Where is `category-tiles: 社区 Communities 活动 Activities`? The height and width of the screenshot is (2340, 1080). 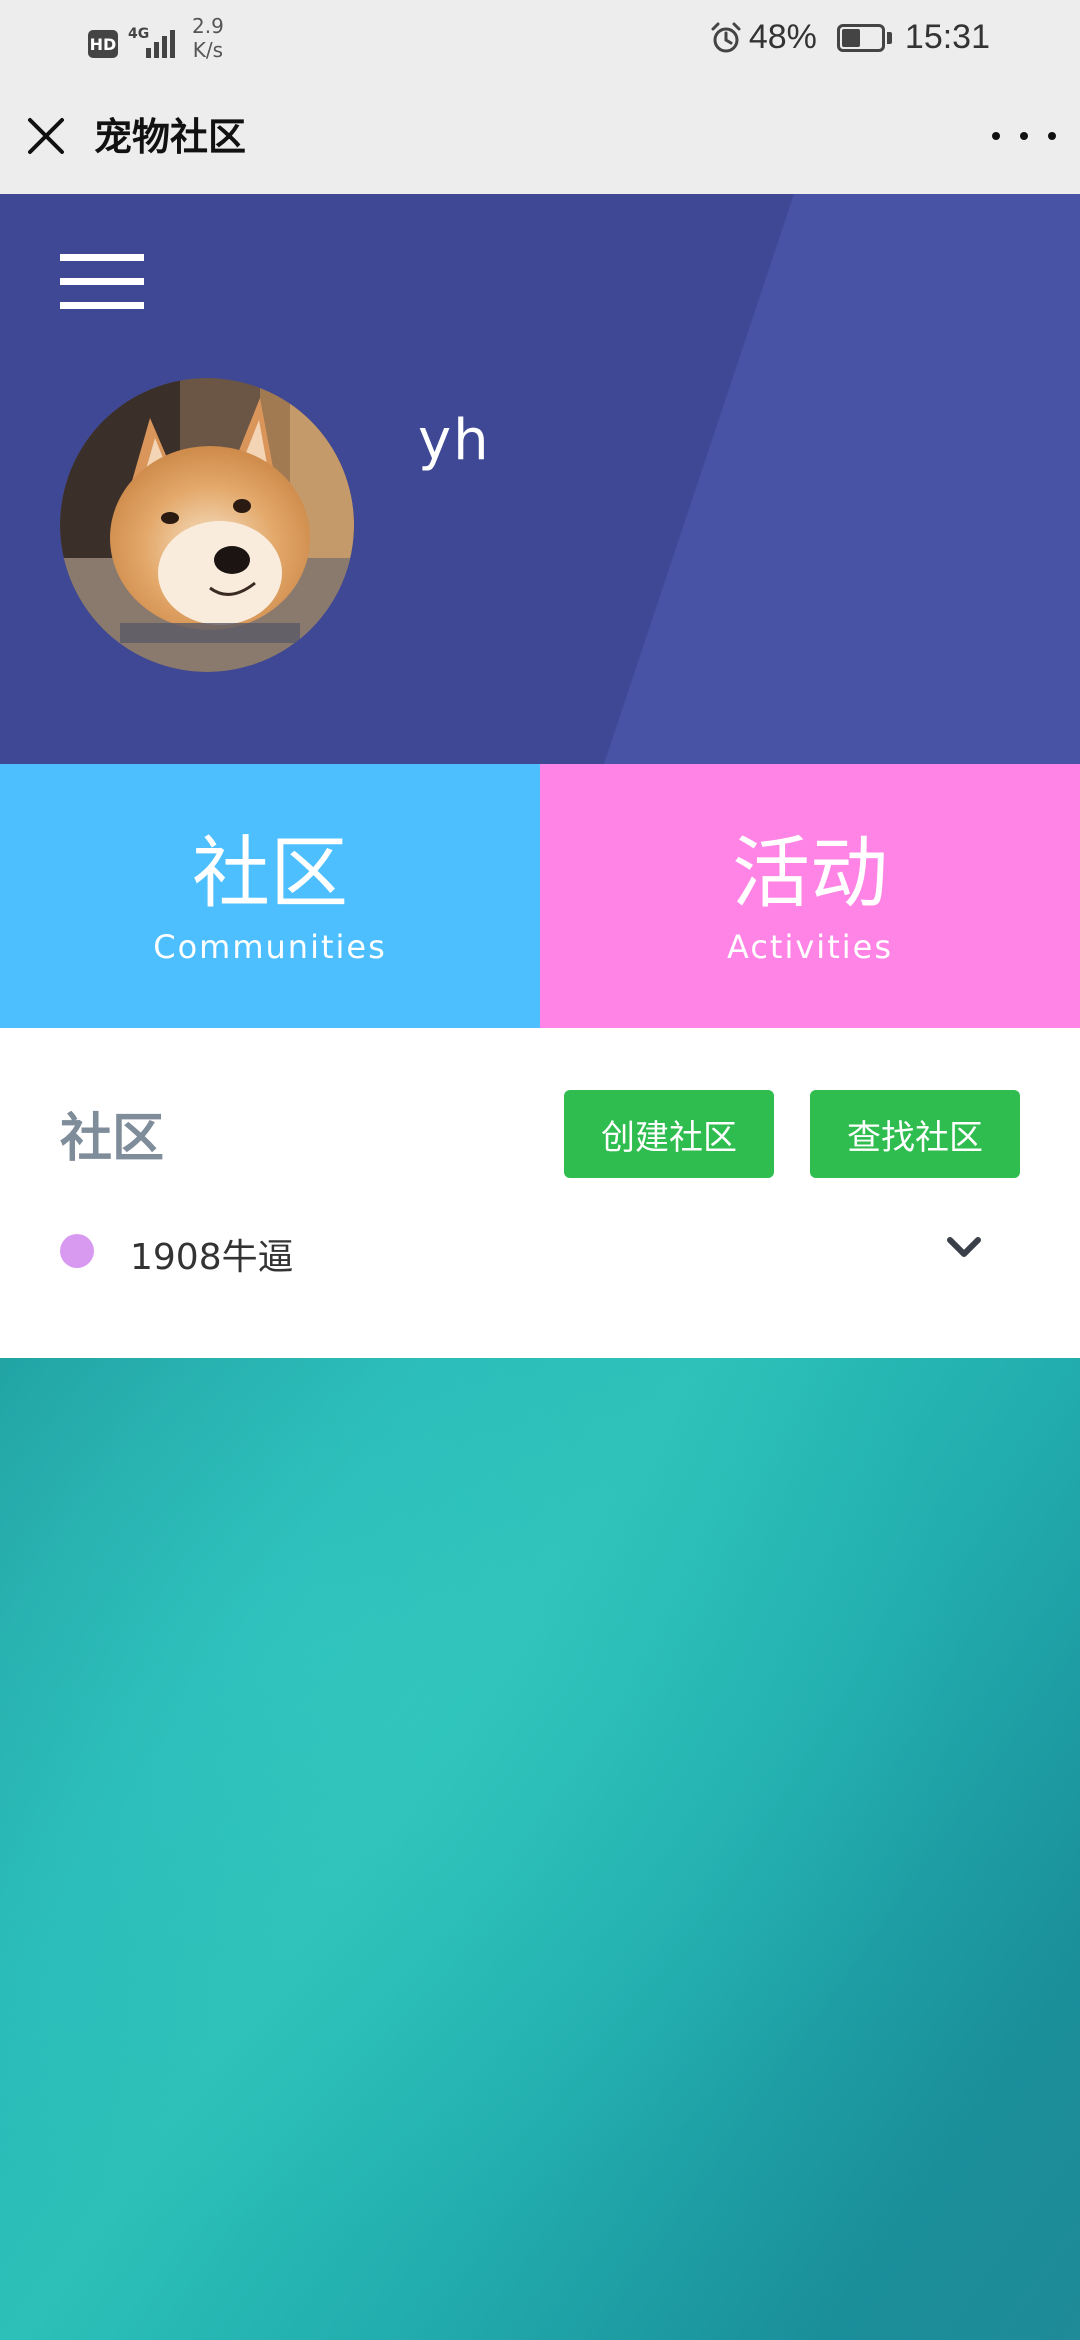 category-tiles: 社区 Communities 活动 Activities is located at coordinates (540, 896).